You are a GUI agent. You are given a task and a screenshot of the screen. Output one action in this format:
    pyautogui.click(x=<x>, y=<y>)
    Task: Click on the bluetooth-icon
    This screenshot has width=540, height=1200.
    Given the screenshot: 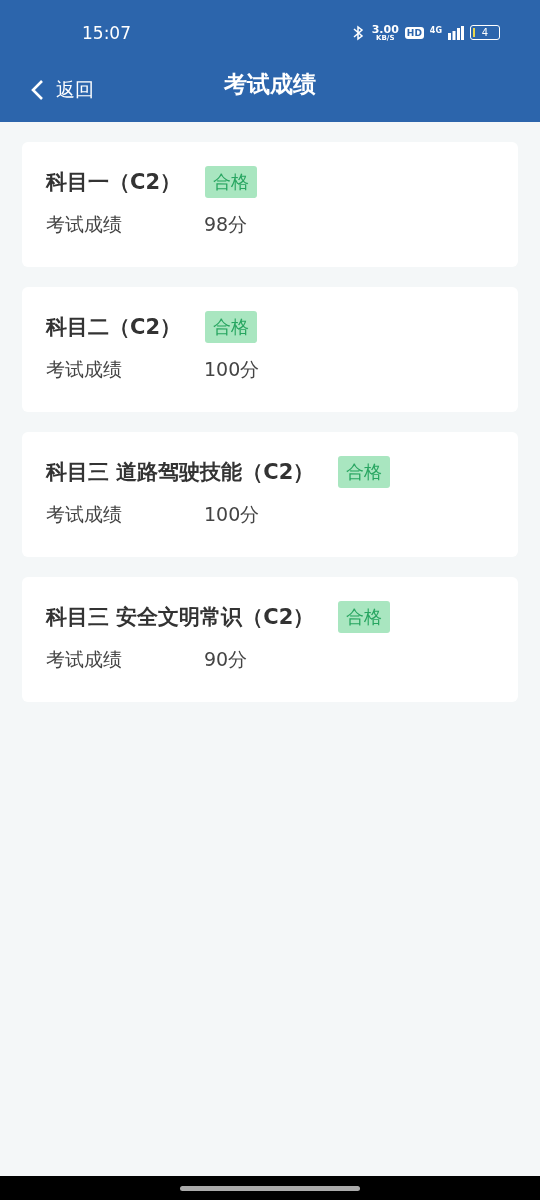 What is the action you would take?
    pyautogui.click(x=358, y=32)
    